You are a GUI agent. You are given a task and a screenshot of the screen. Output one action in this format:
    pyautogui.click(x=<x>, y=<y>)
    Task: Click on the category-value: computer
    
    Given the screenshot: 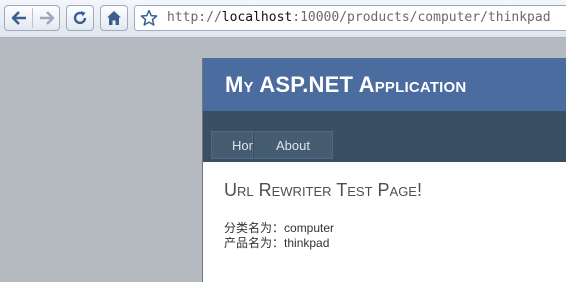 What is the action you would take?
    pyautogui.click(x=309, y=228)
    